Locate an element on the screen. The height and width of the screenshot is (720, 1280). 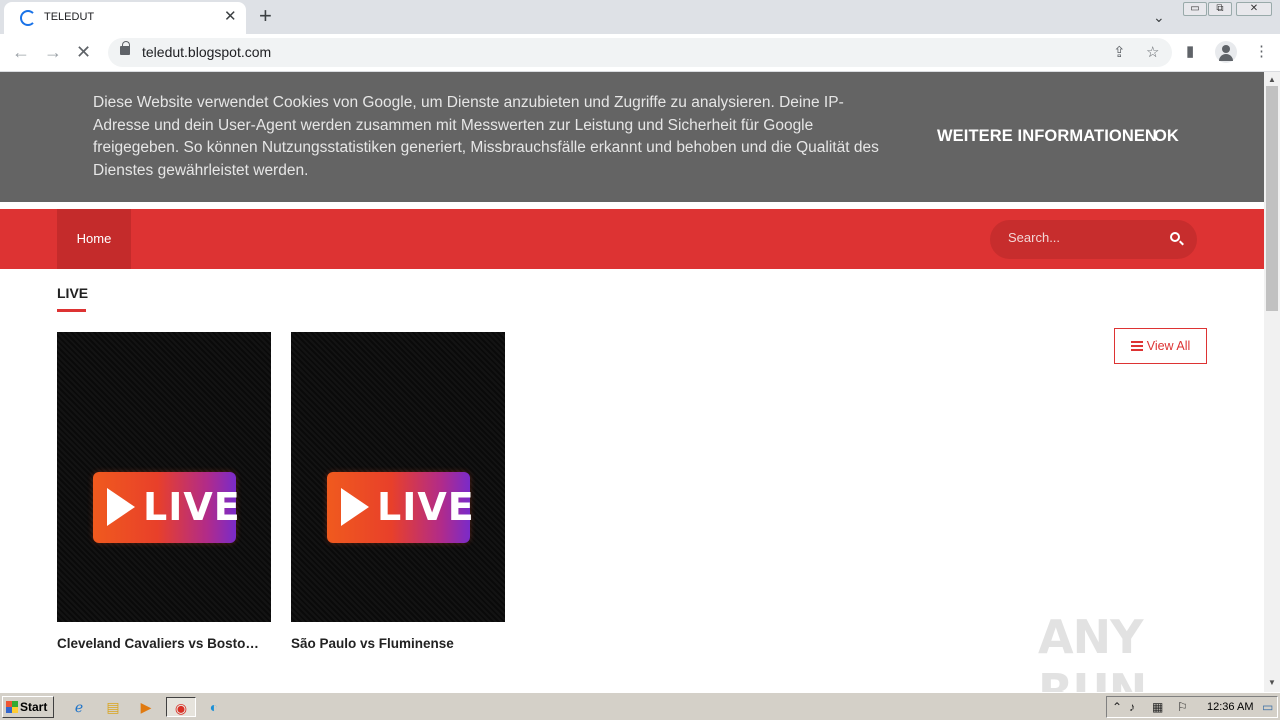
bookmark-star-icon: ☆ is located at coordinates (1152, 52).